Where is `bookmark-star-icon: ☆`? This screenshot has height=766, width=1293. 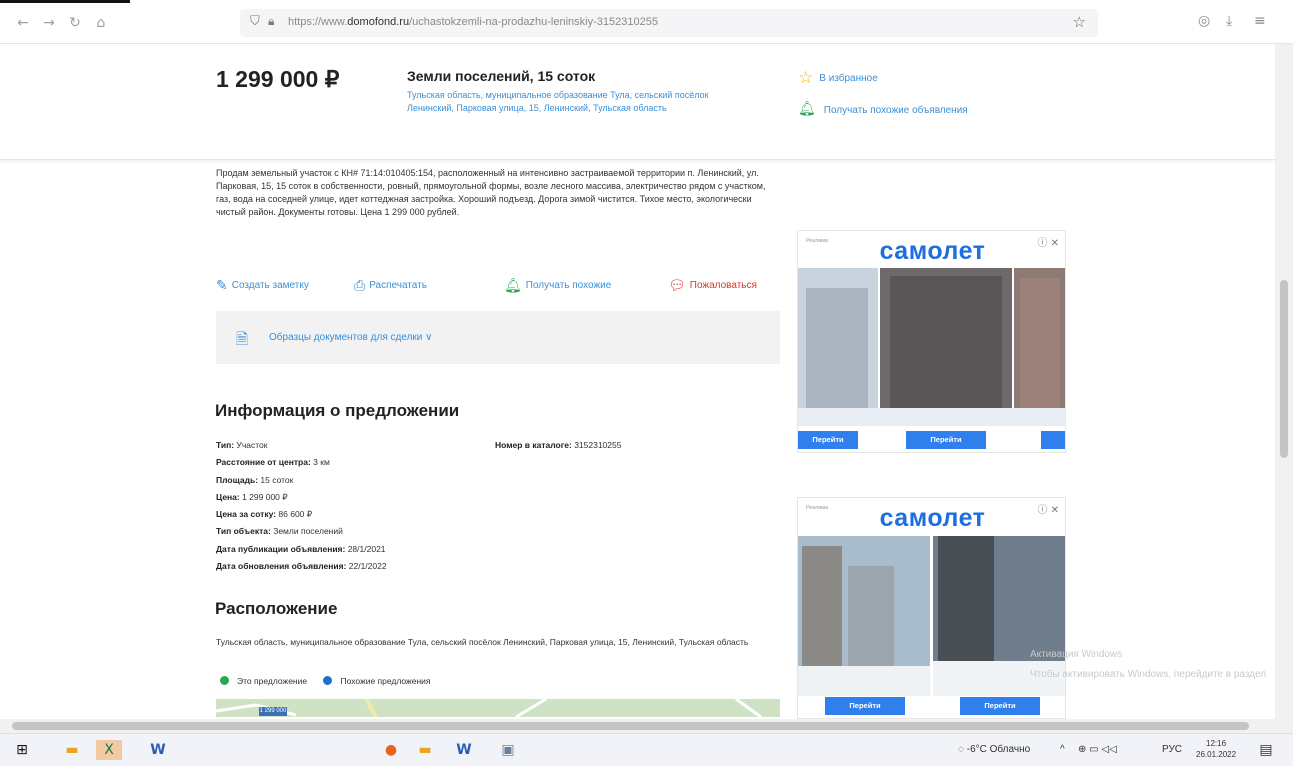
bookmark-star-icon: ☆ is located at coordinates (1079, 22).